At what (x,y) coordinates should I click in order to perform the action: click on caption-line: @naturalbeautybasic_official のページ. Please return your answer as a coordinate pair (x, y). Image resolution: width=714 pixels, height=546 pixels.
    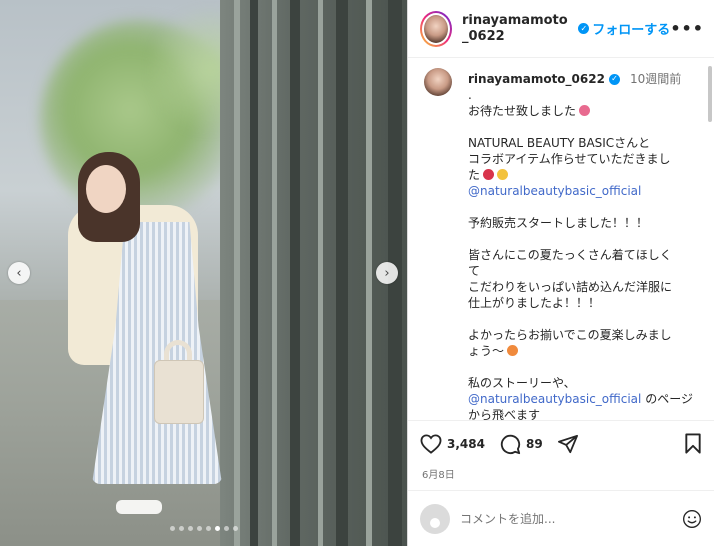
    Looking at the image, I should click on (580, 399).